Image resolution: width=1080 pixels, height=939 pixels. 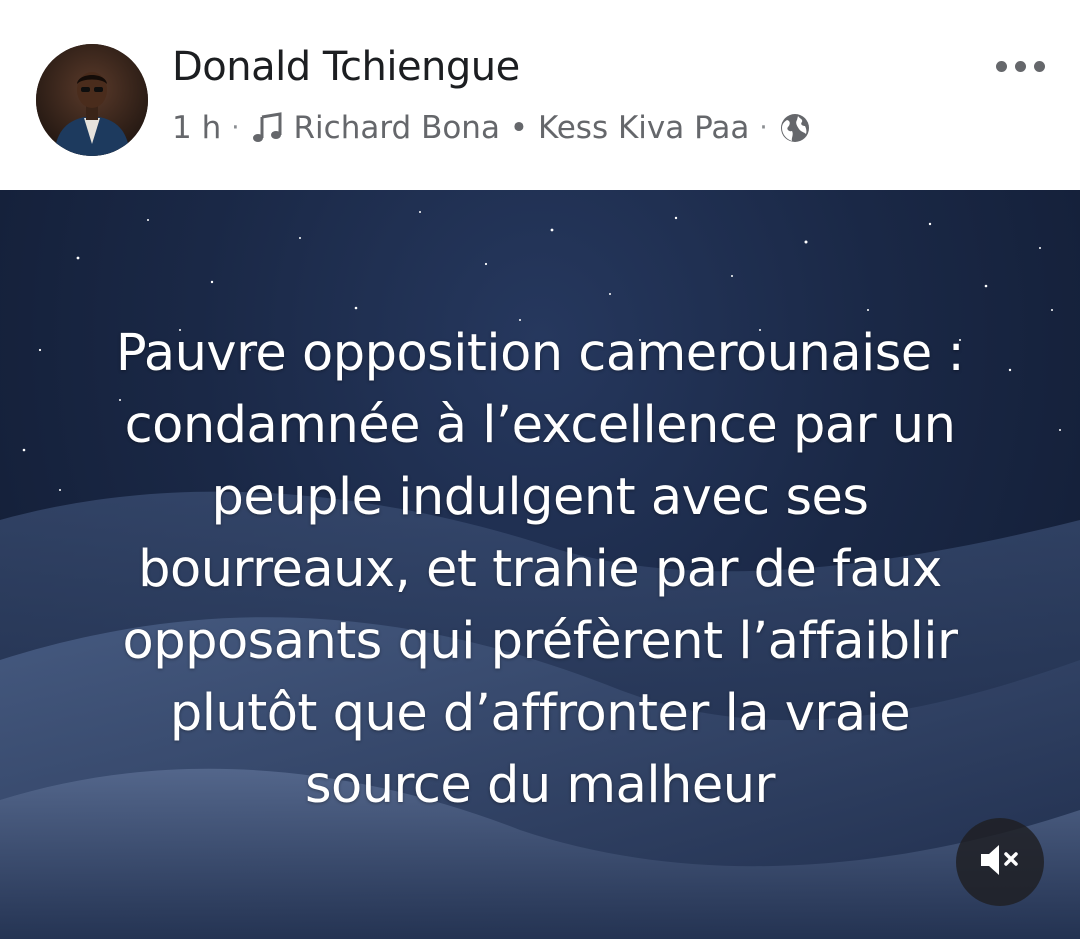 I want to click on post-time: 1 h, so click(x=196, y=128).